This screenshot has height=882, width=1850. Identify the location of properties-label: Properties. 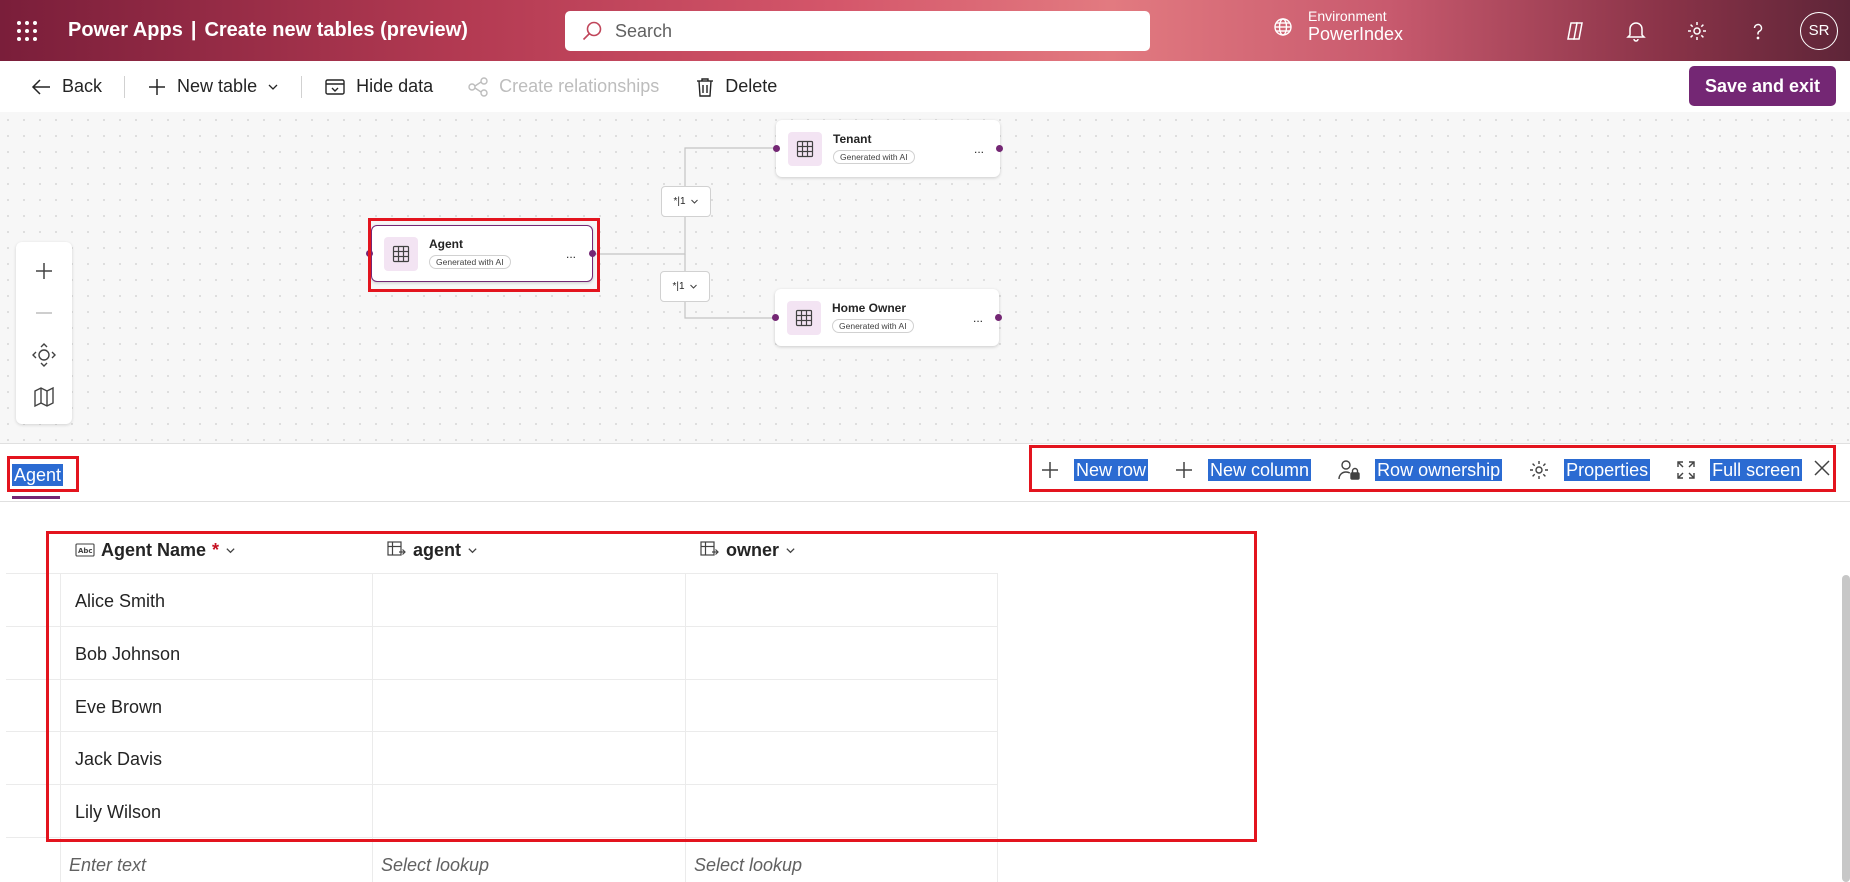
(1607, 470).